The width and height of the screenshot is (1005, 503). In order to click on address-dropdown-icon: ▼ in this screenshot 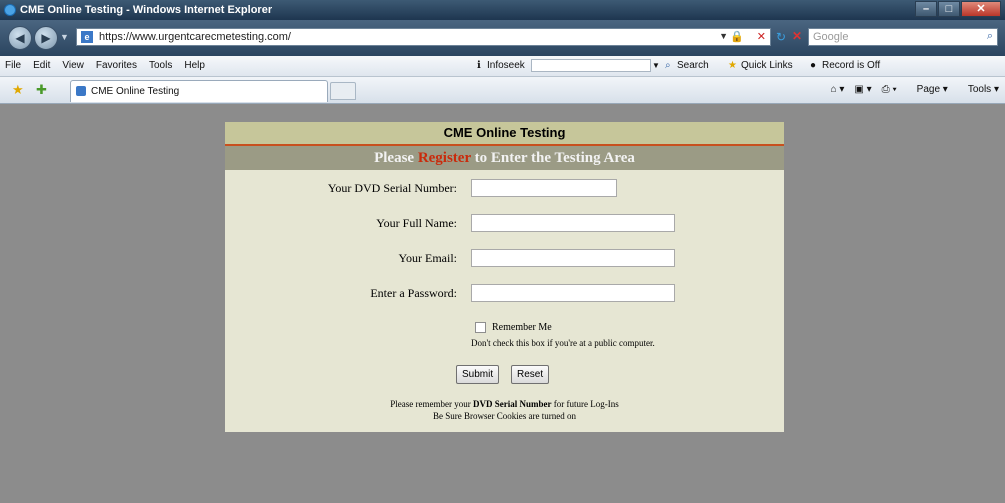, I will do `click(723, 36)`.